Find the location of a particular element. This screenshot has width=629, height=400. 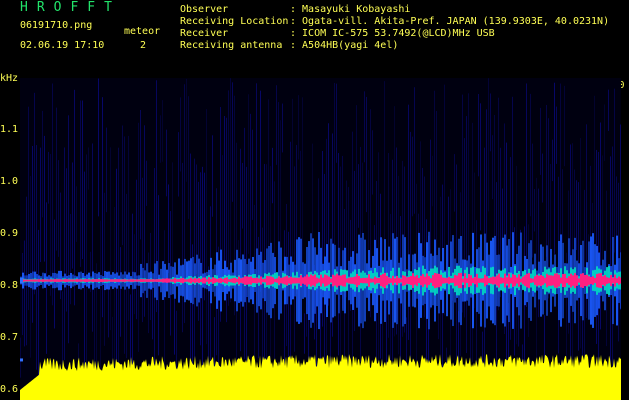

datetime-label: 02.06.19 17:10 is located at coordinates (62, 45).